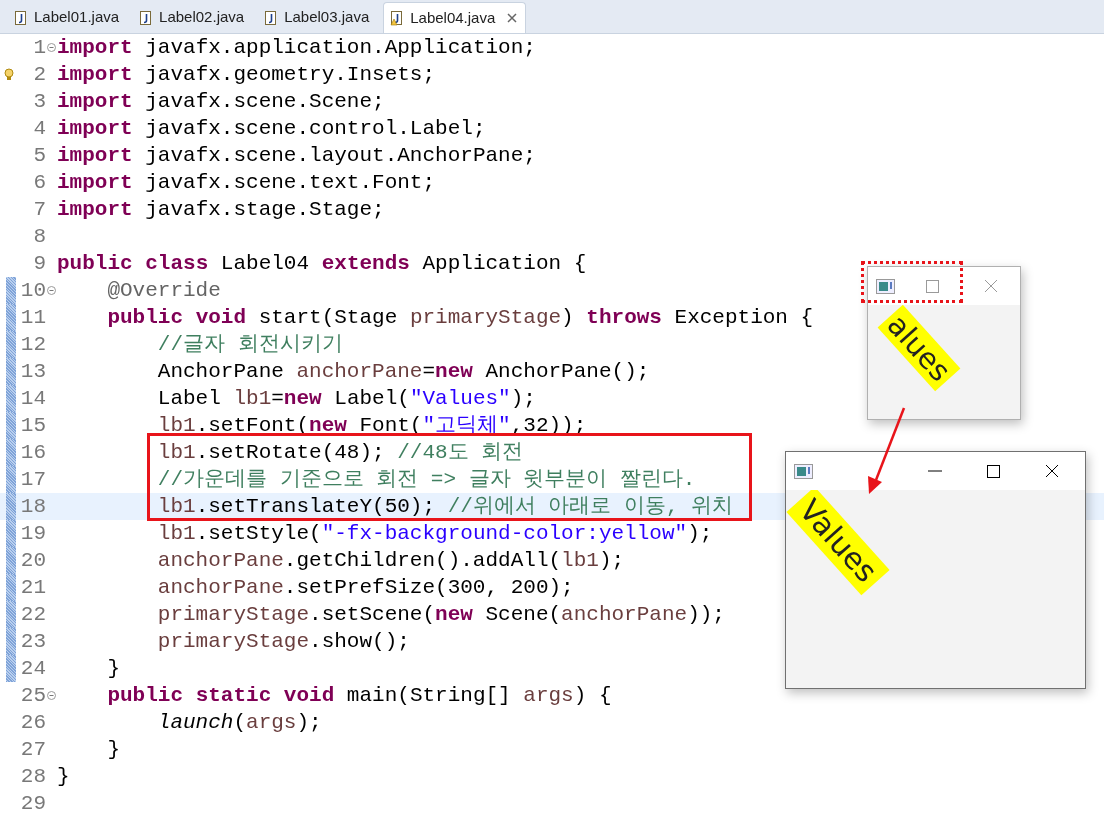 The image size is (1104, 825). I want to click on line-number: 27, so click(32, 750).